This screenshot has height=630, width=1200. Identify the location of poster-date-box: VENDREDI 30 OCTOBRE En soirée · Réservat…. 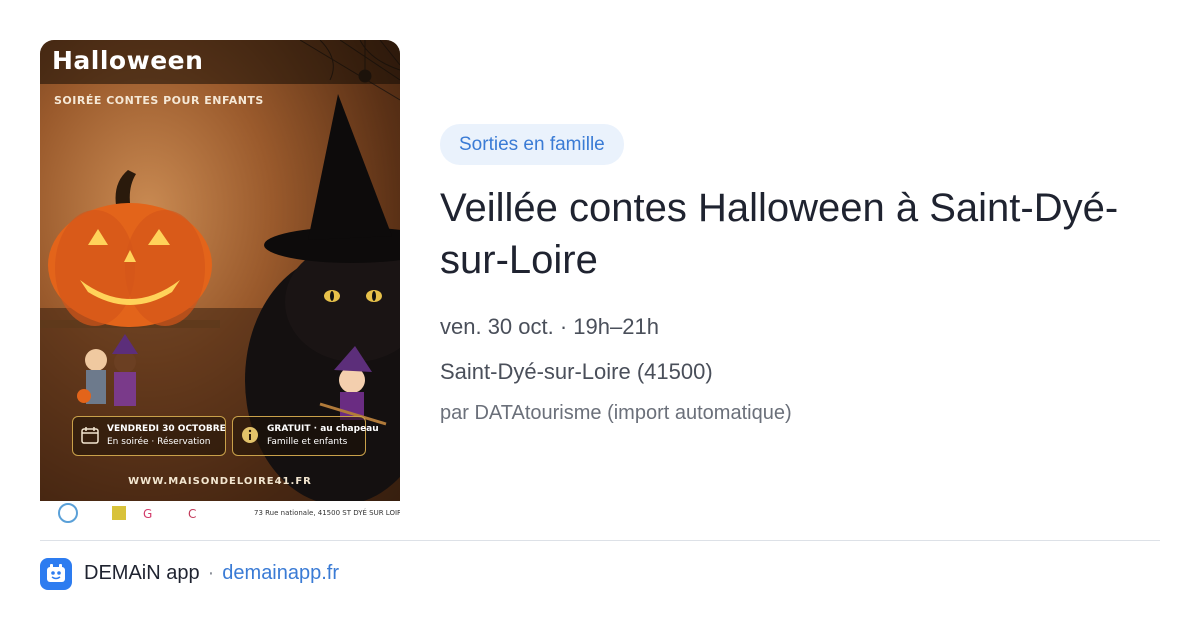
(149, 436).